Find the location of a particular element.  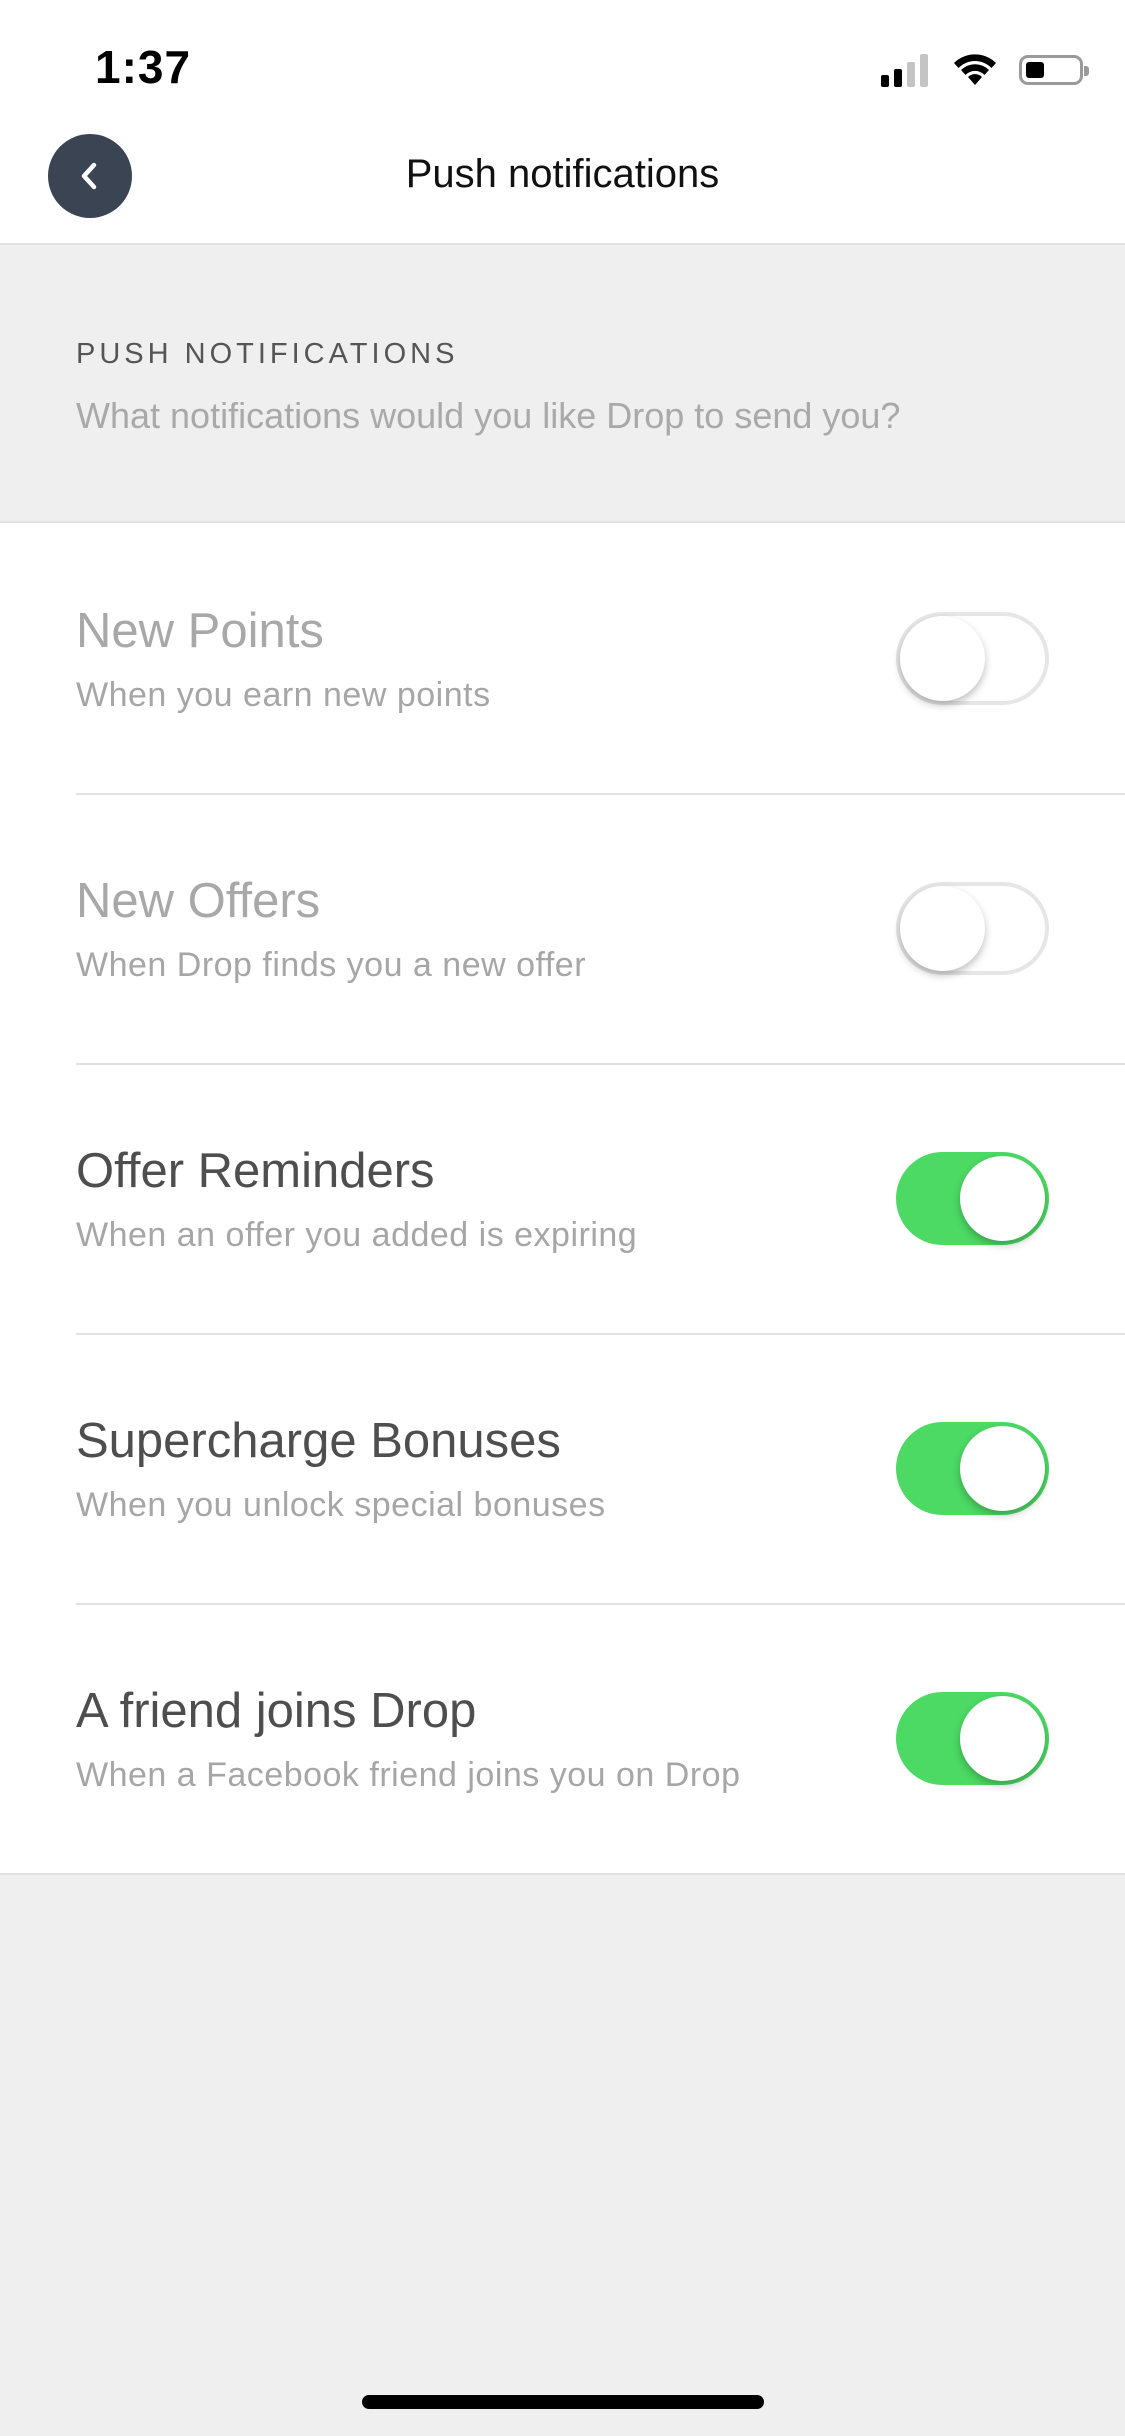

setting-subtitle: When a Facebook friend joins you on Drop is located at coordinates (408, 1775).